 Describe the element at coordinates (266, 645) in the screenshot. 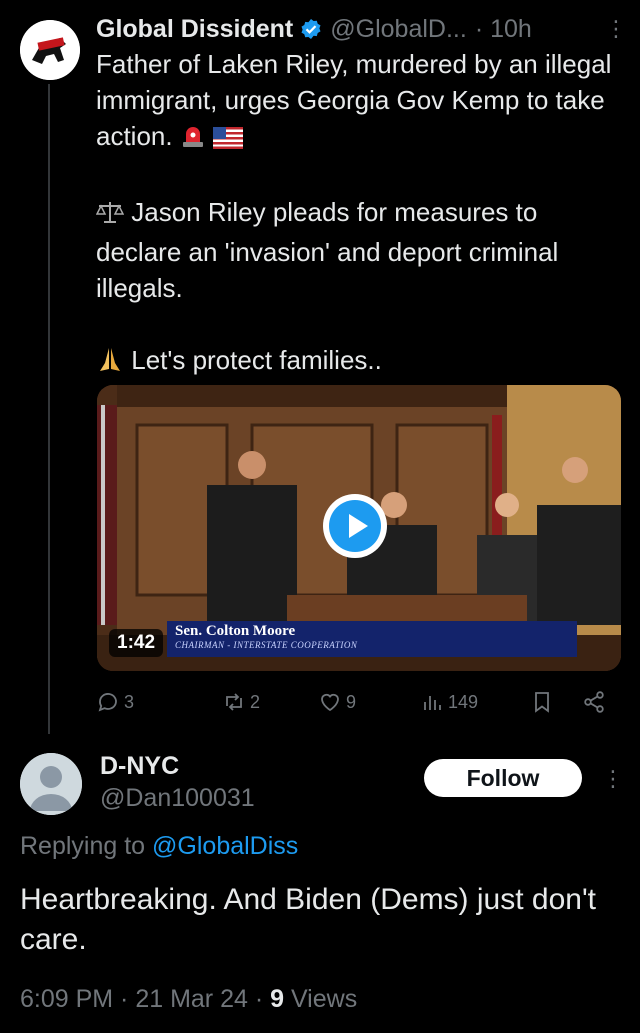

I see `caption-title: CHAIRMAN - INTERSTATE COOPERATION` at that location.